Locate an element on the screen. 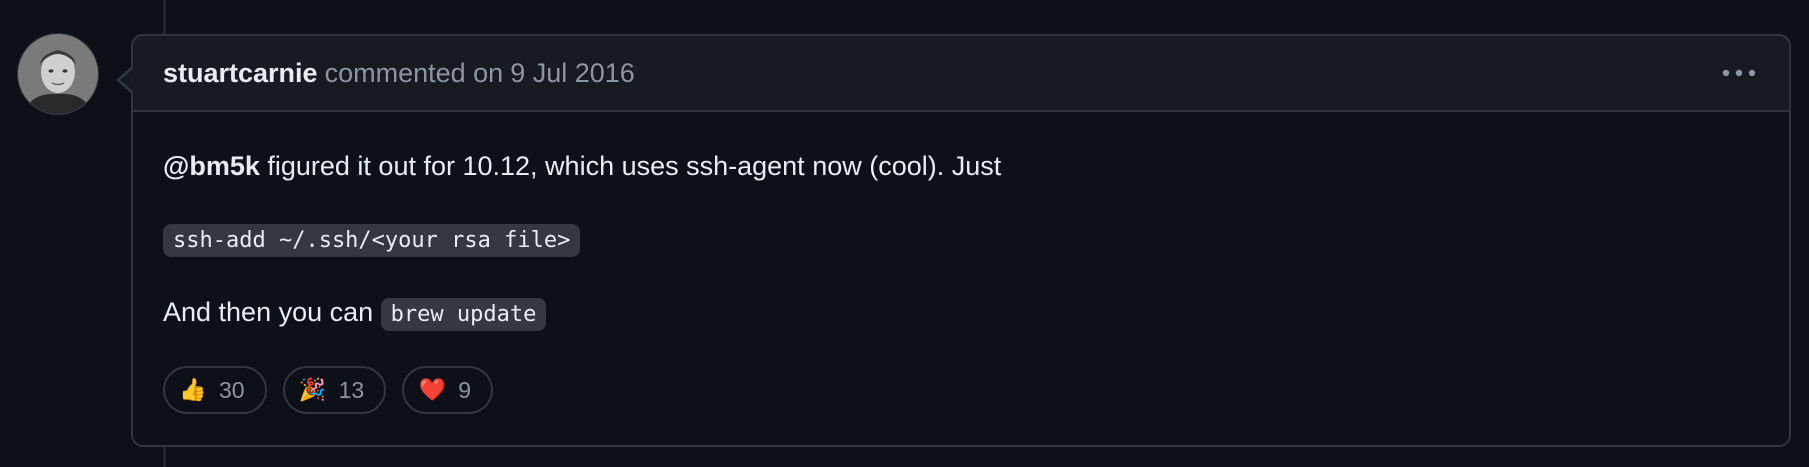  reaction-count: 13 is located at coordinates (351, 389).